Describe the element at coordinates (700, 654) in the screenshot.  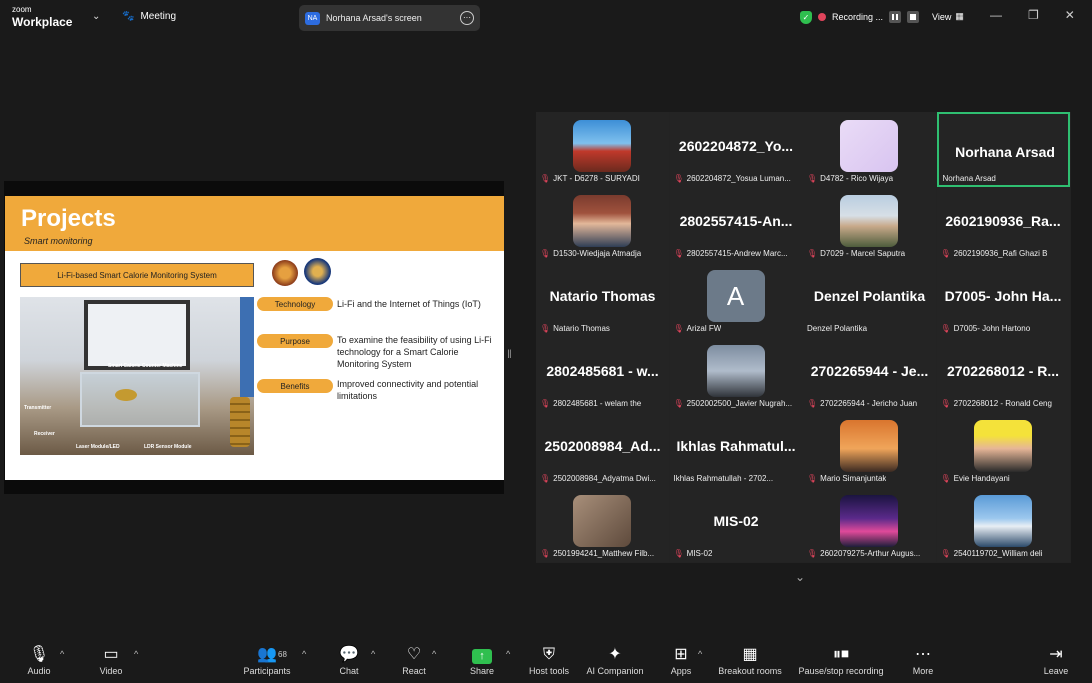
I see `apps-options-caret: ^` at that location.